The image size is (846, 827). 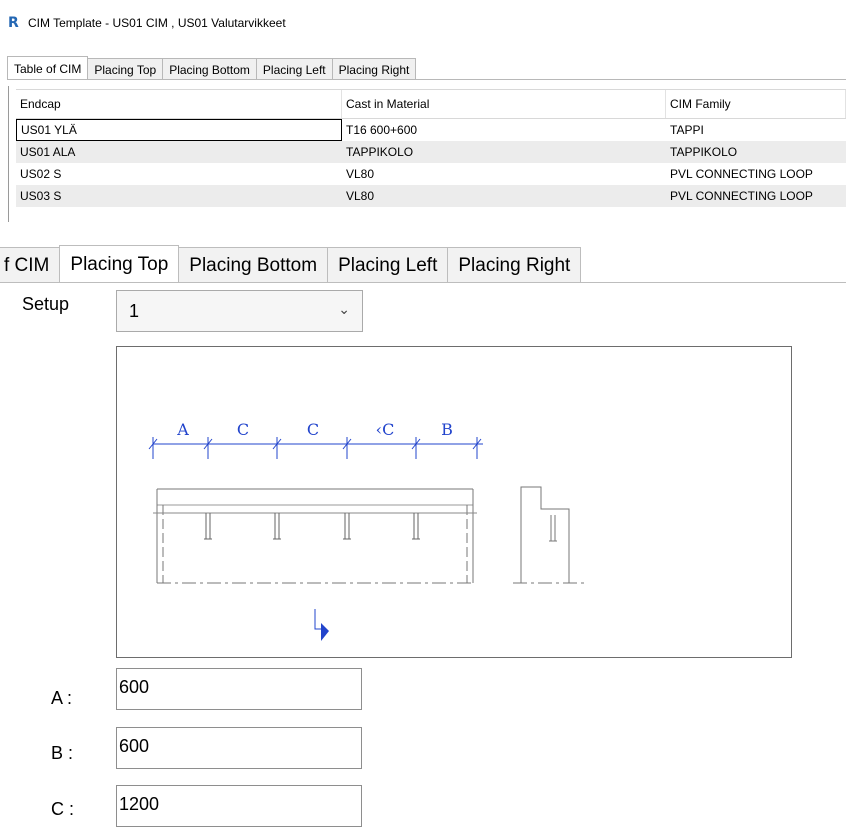 I want to click on setup-label: Setup, so click(x=46, y=304).